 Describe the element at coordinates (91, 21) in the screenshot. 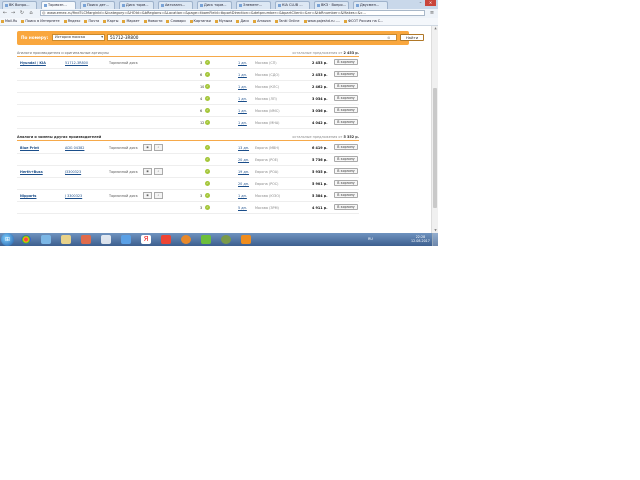

I see `bookmark-item: Почта` at that location.